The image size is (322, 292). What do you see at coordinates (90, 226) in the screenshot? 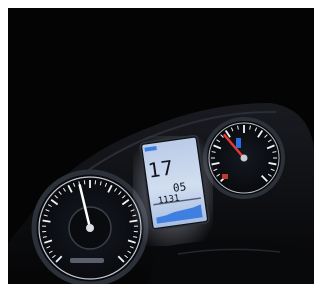
I see `speedometer-dial` at bounding box center [90, 226].